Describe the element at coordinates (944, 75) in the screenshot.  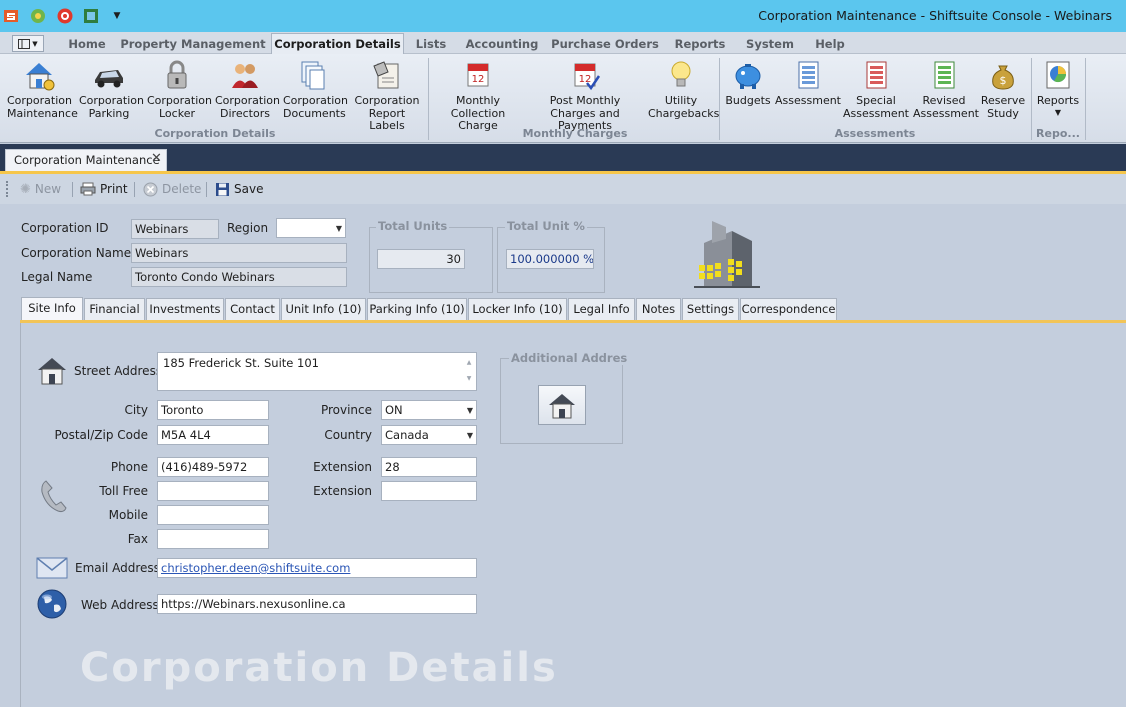
I see `revised-assessment-icon` at that location.